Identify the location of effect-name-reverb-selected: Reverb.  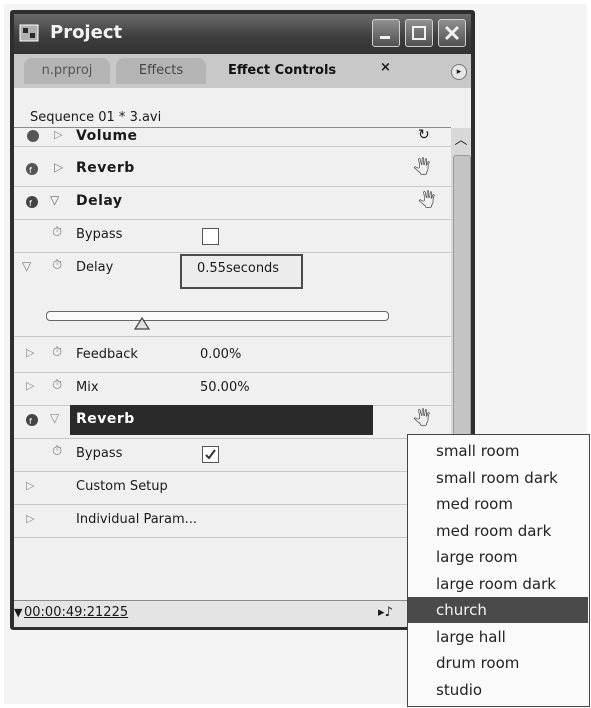
(105, 419).